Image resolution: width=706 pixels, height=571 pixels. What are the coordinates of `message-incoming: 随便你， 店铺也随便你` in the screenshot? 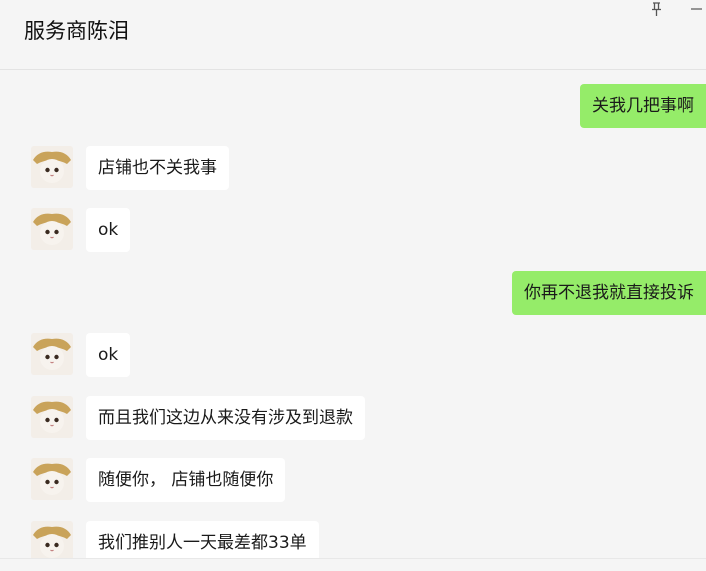 It's located at (353, 482).